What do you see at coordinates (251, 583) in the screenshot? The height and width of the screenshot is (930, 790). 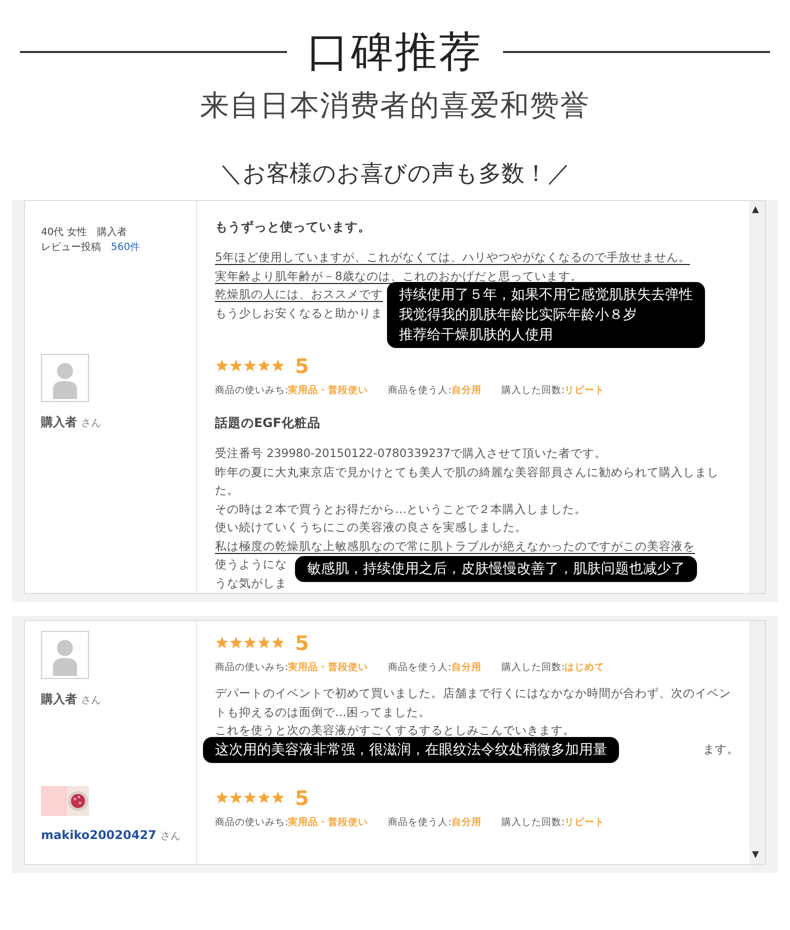 I see `review-text: うな気がしま` at bounding box center [251, 583].